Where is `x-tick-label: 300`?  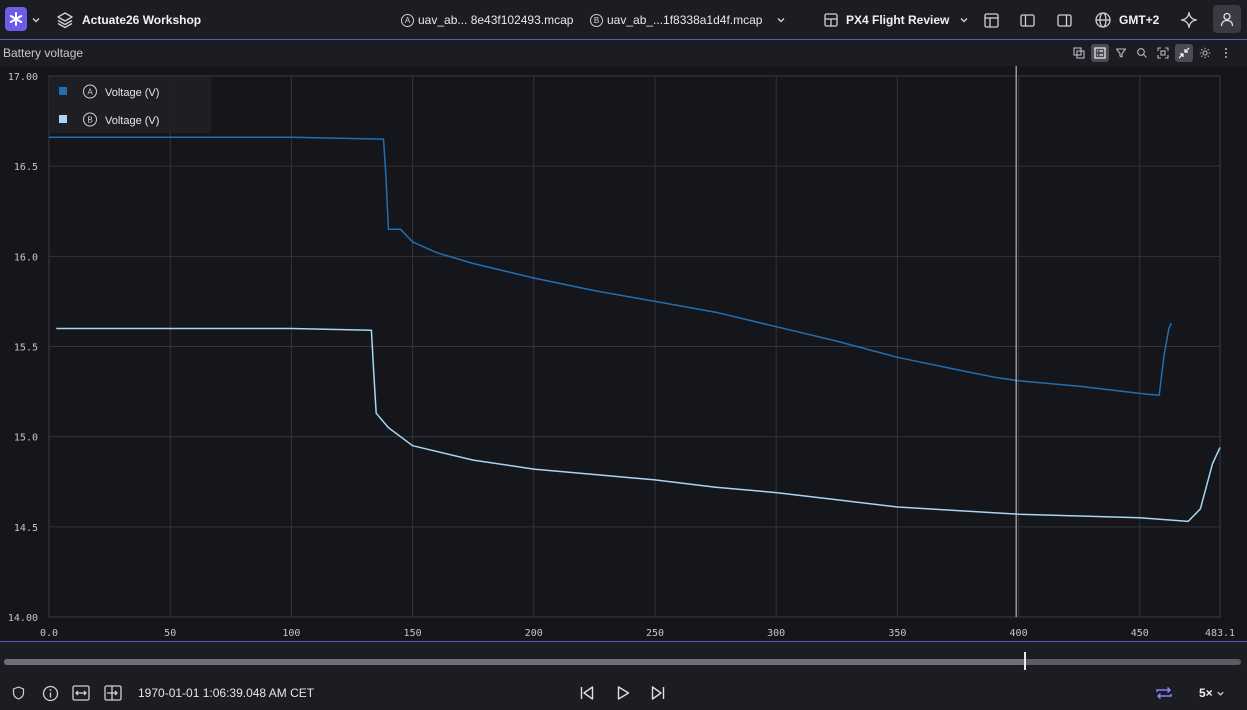 x-tick-label: 300 is located at coordinates (776, 633).